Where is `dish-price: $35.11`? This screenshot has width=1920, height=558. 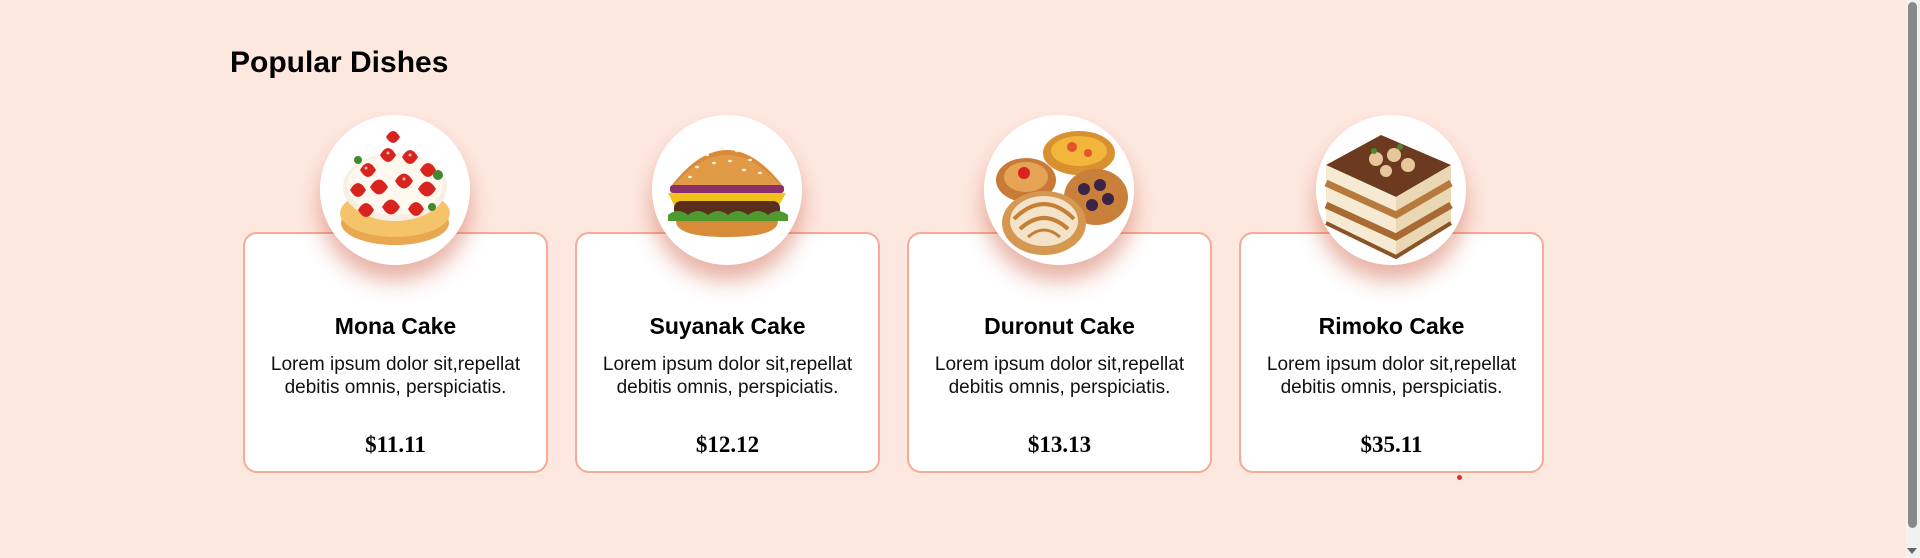 dish-price: $35.11 is located at coordinates (1391, 444).